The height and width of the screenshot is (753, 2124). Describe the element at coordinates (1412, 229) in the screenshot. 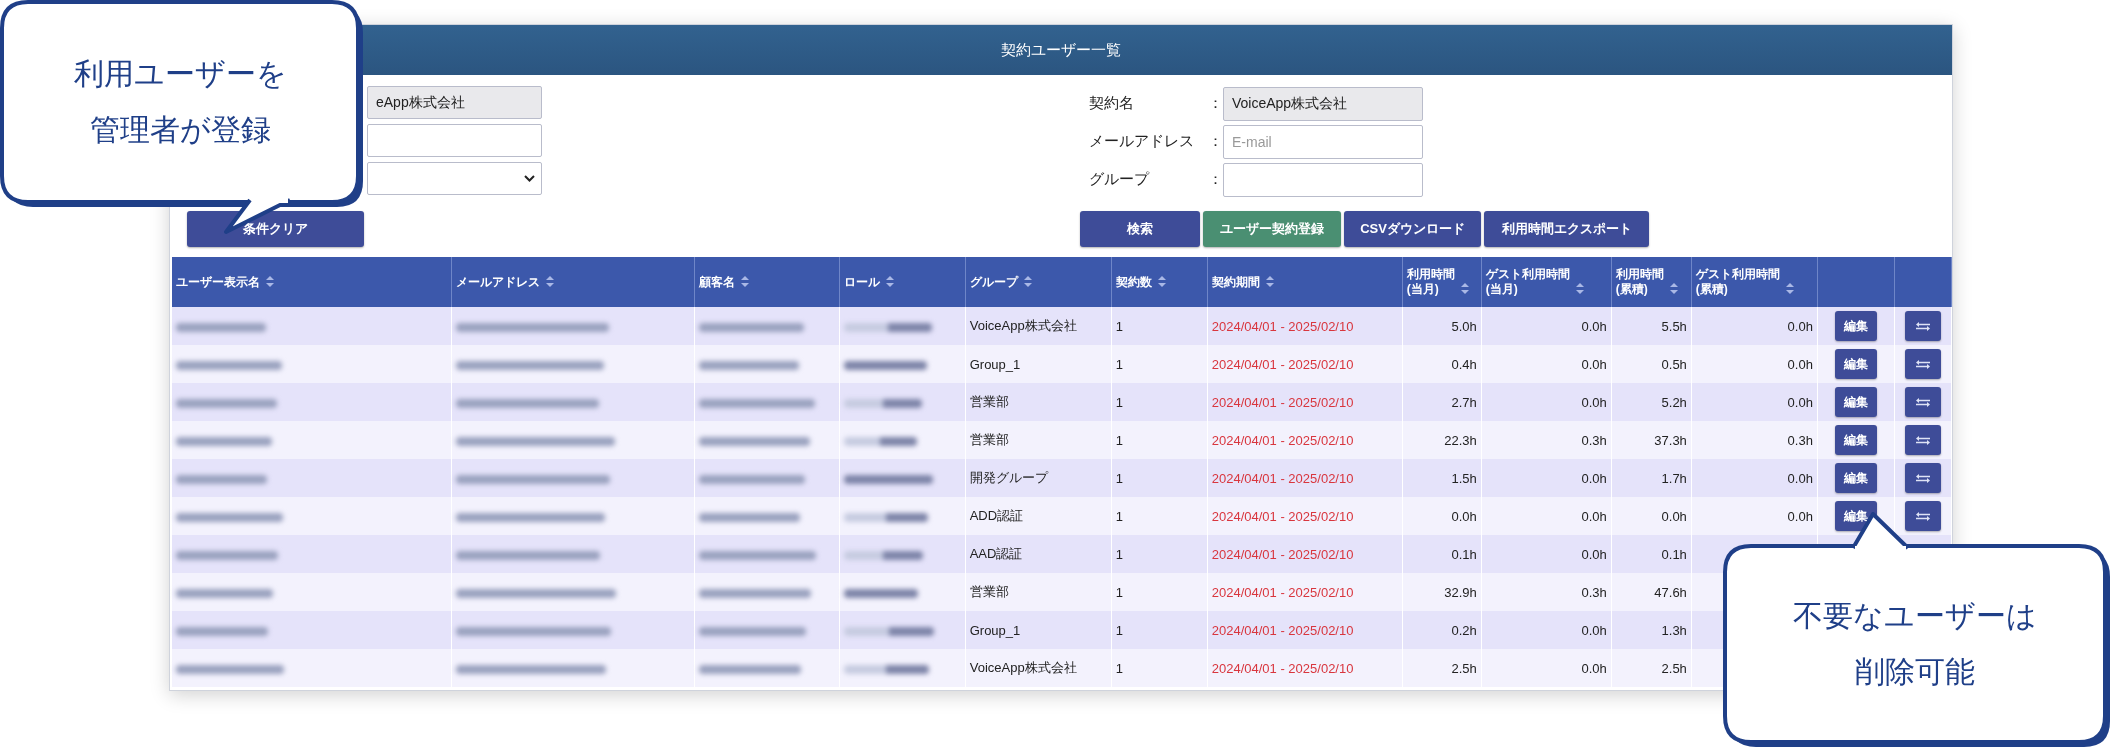

I see `download-button: CSVダウンロード` at that location.